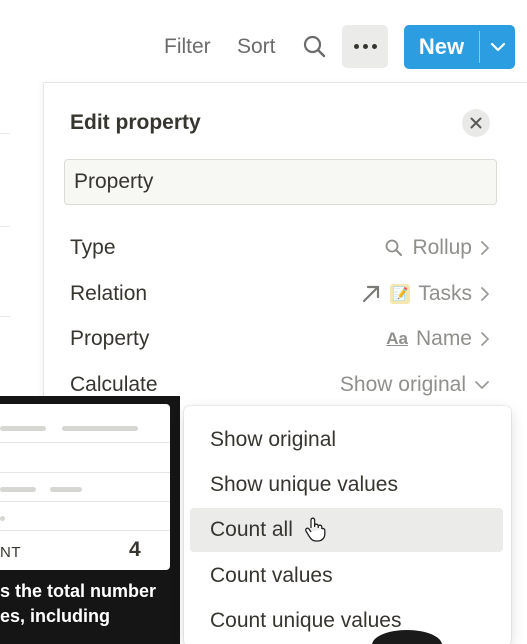 The height and width of the screenshot is (644, 527). I want to click on close-icon, so click(476, 123).